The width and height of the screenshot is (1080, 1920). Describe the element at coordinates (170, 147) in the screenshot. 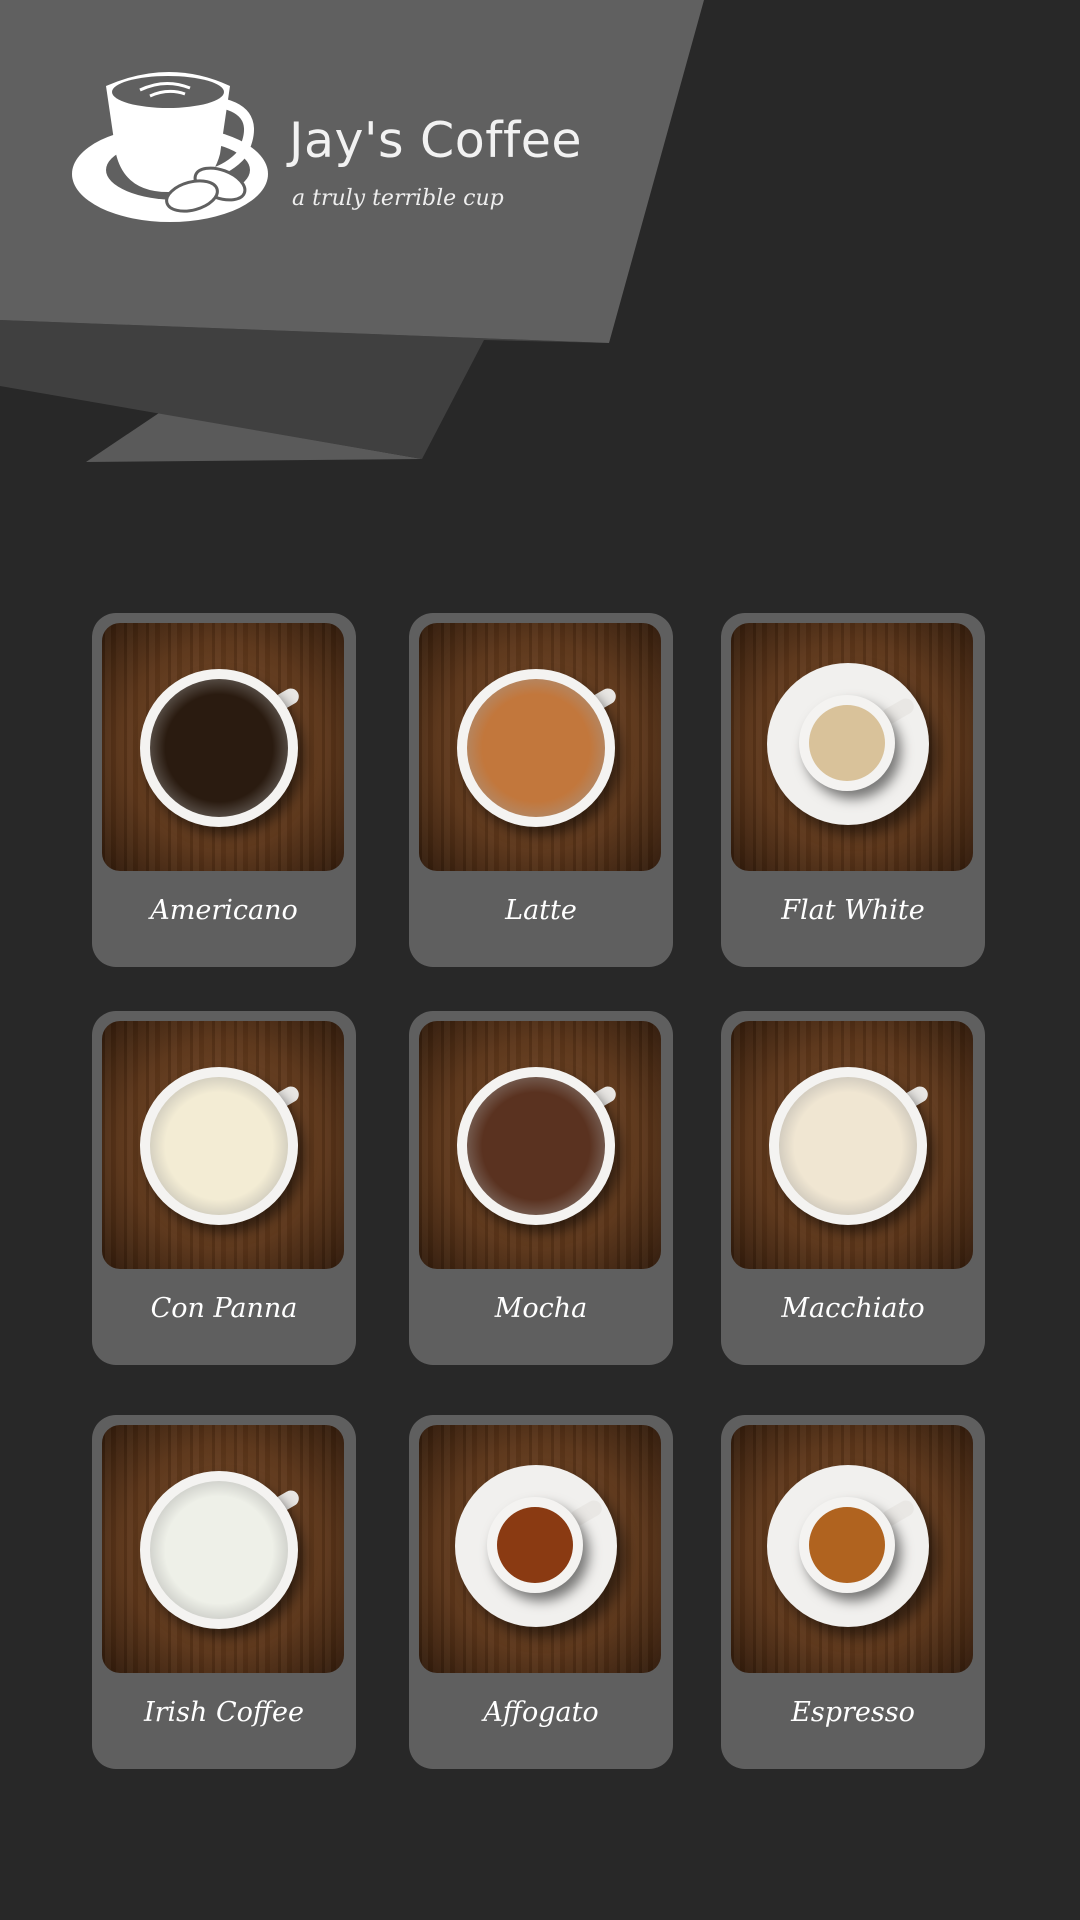

I see `coffee-cup-with-beans-icon` at that location.